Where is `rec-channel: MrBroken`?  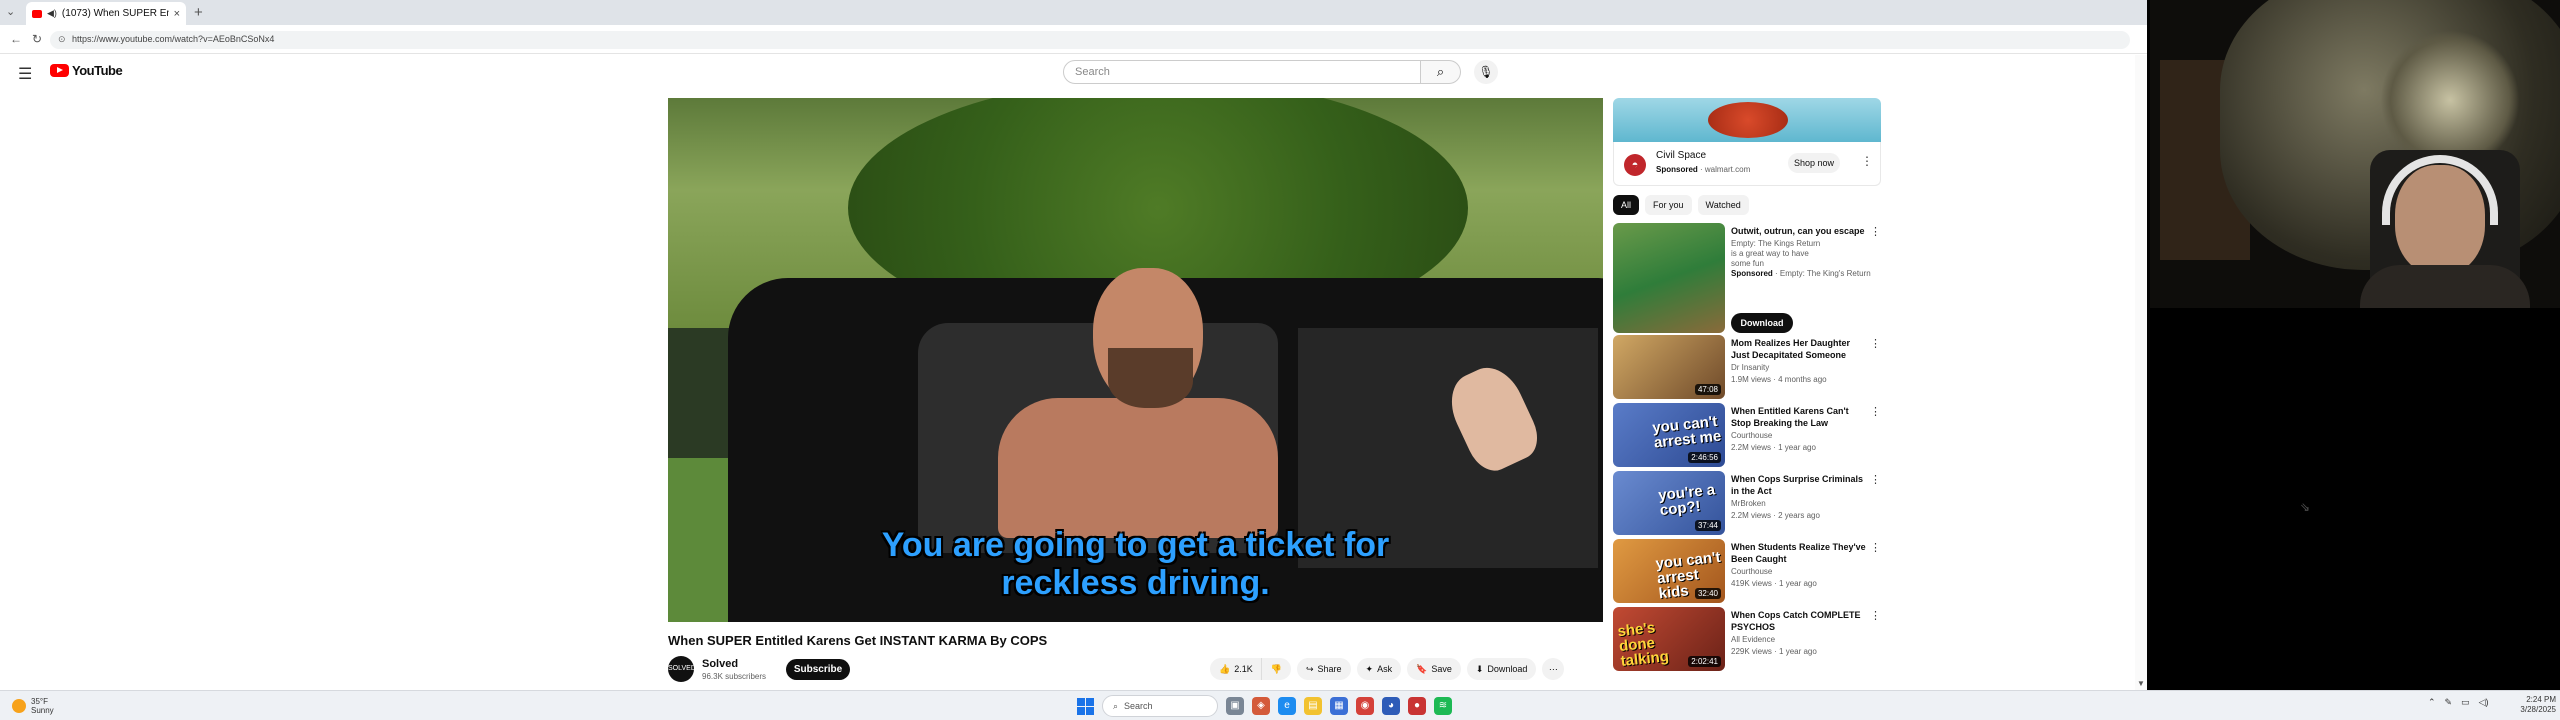
rec-channel: MrBroken is located at coordinates (1748, 503).